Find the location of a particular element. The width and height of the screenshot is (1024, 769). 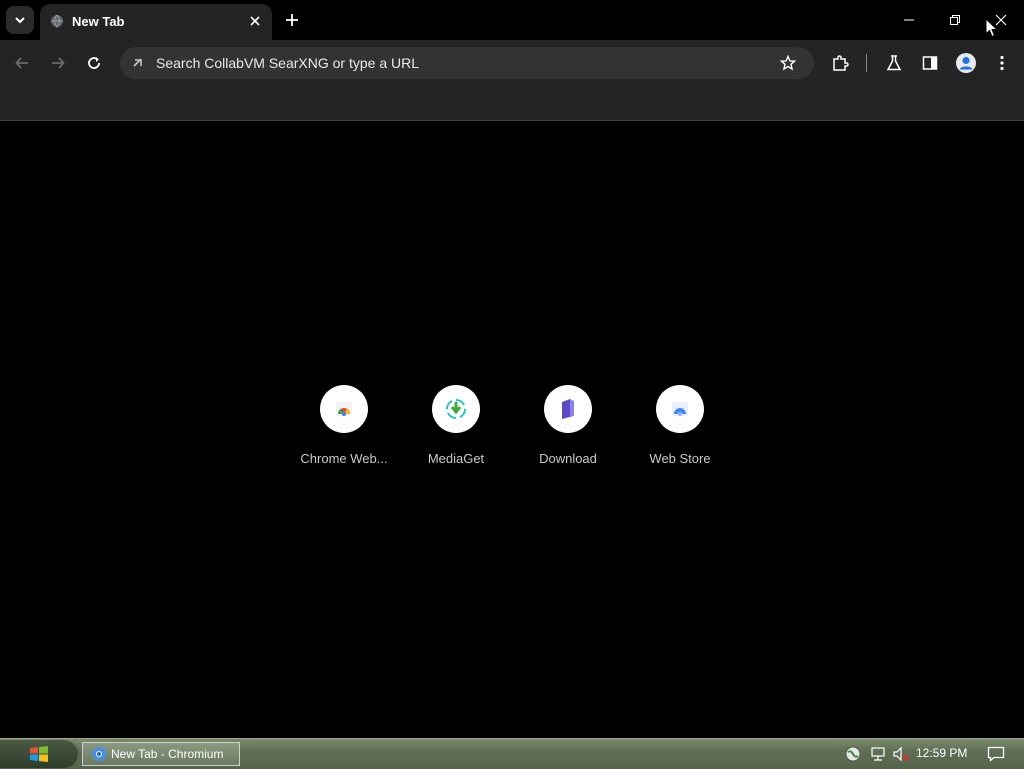

clock: 12:59 PM is located at coordinates (941, 753).